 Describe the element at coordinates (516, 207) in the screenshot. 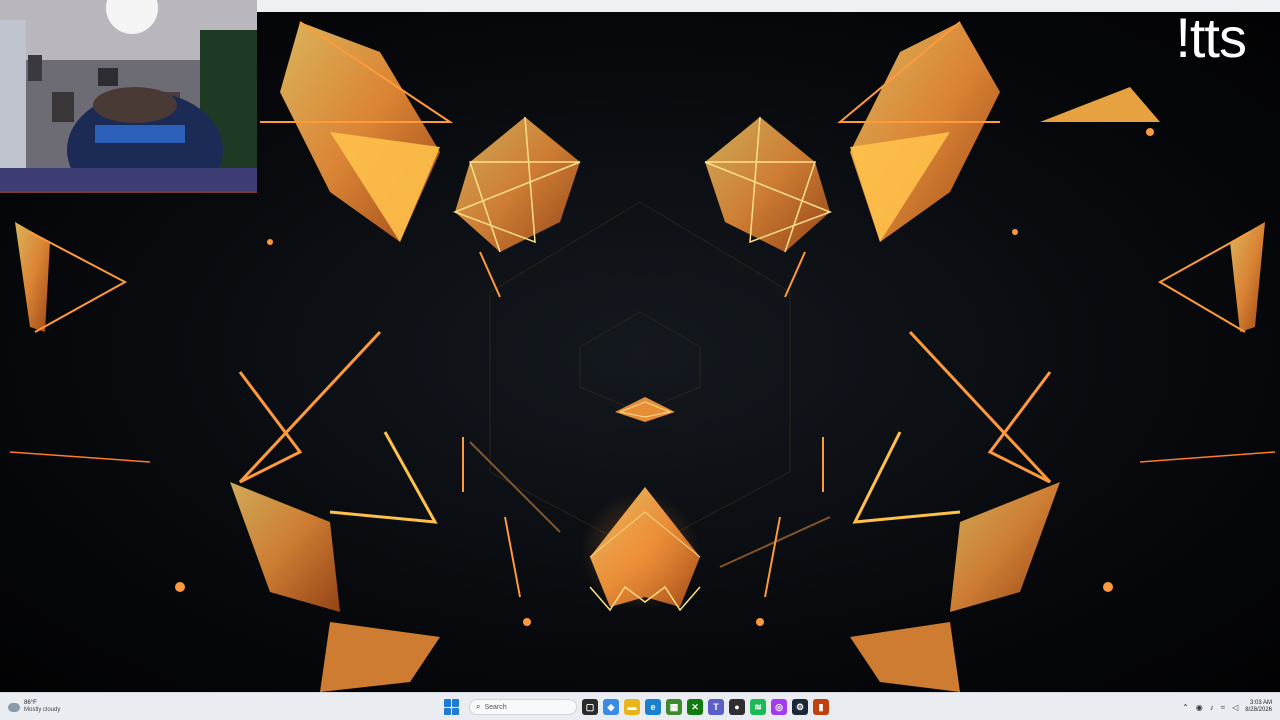

I see `crystal-upper-left-inner` at that location.